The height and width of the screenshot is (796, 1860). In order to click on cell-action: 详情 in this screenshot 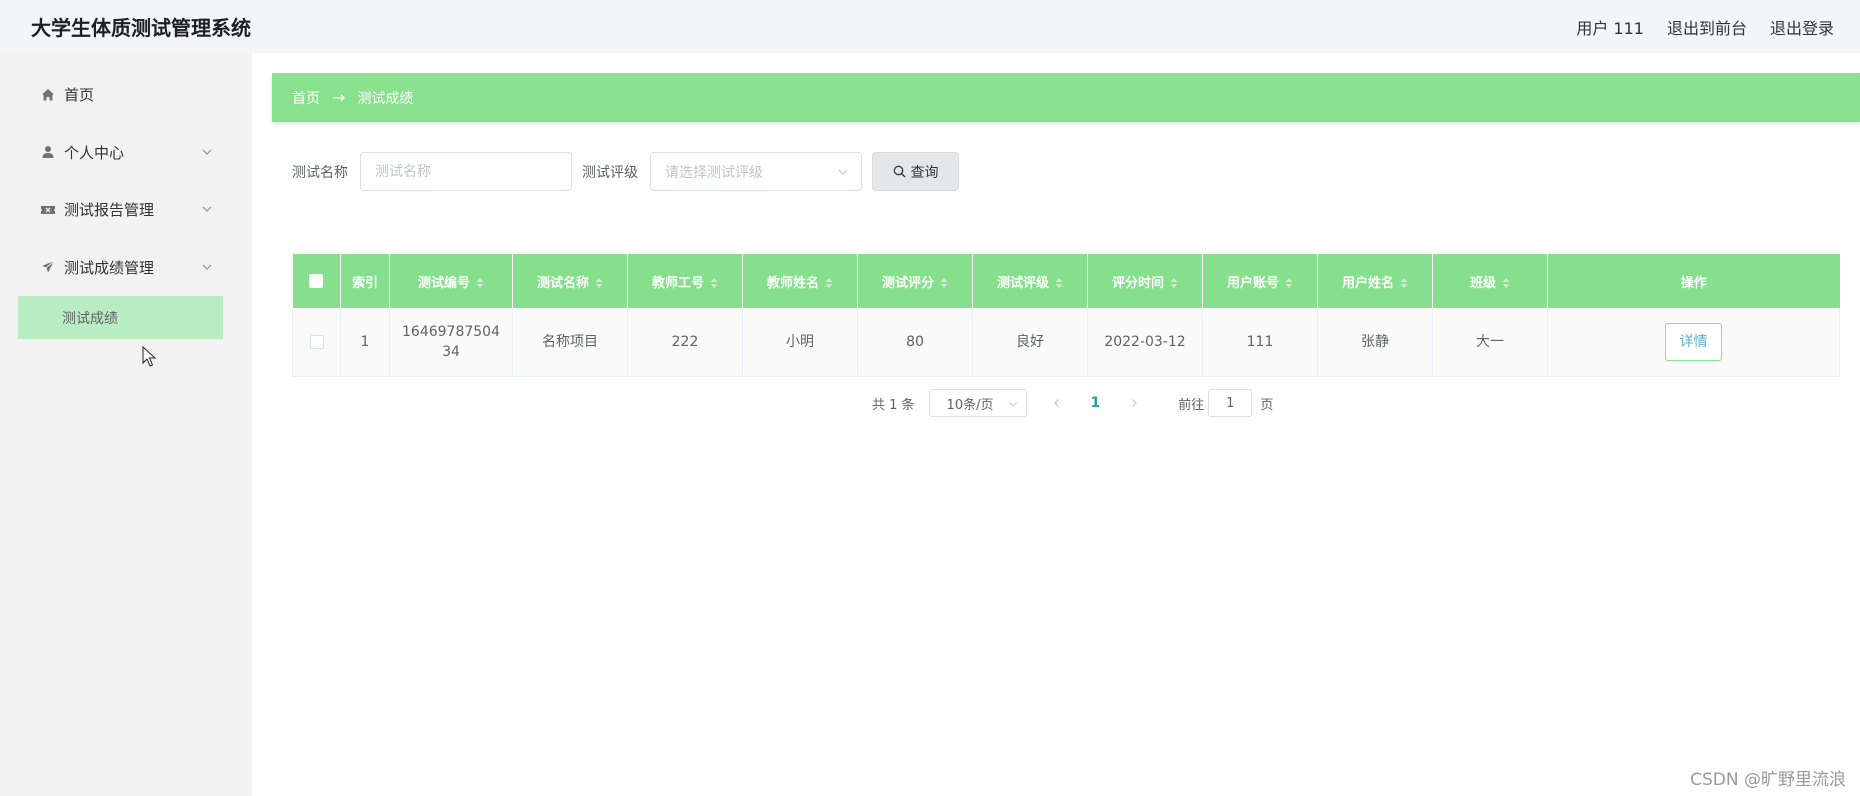, I will do `click(1693, 342)`.